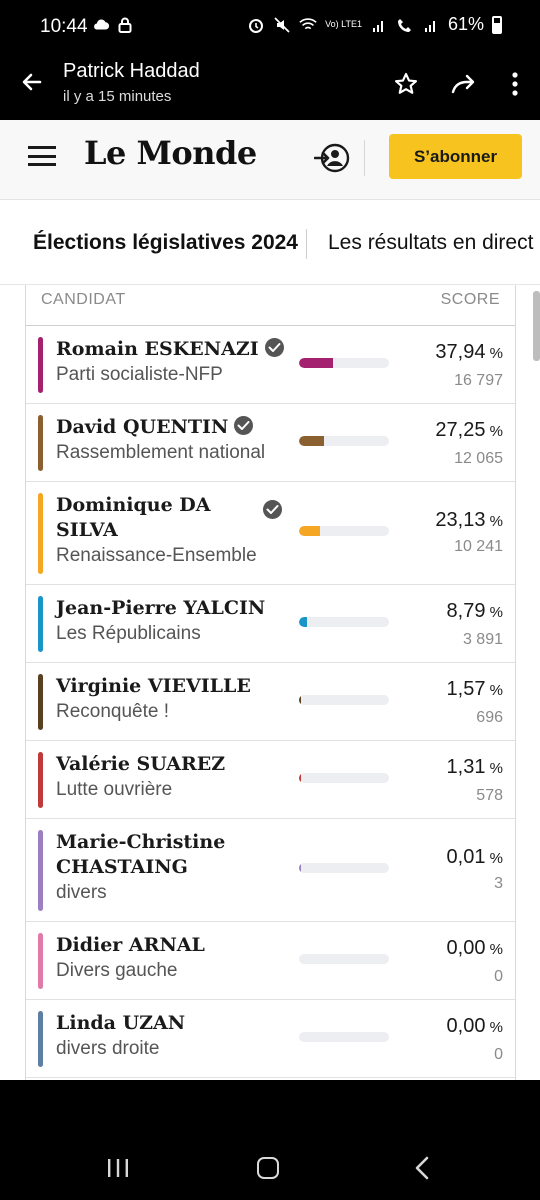 This screenshot has height=1200, width=540. I want to click on alarm-icon, so click(256, 25).